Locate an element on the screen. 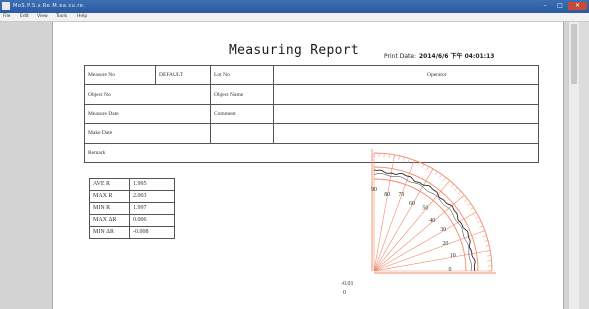  operator-label: Operator is located at coordinates (437, 75).